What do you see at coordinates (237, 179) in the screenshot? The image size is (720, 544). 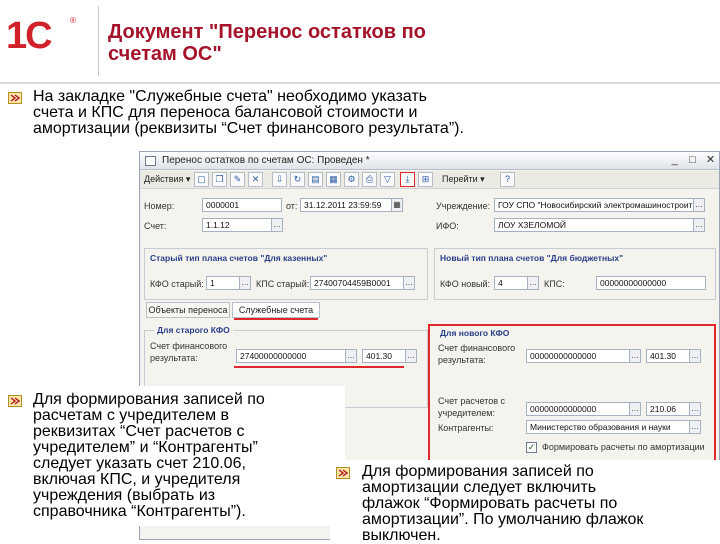 I see `edit-icon: ✎` at bounding box center [237, 179].